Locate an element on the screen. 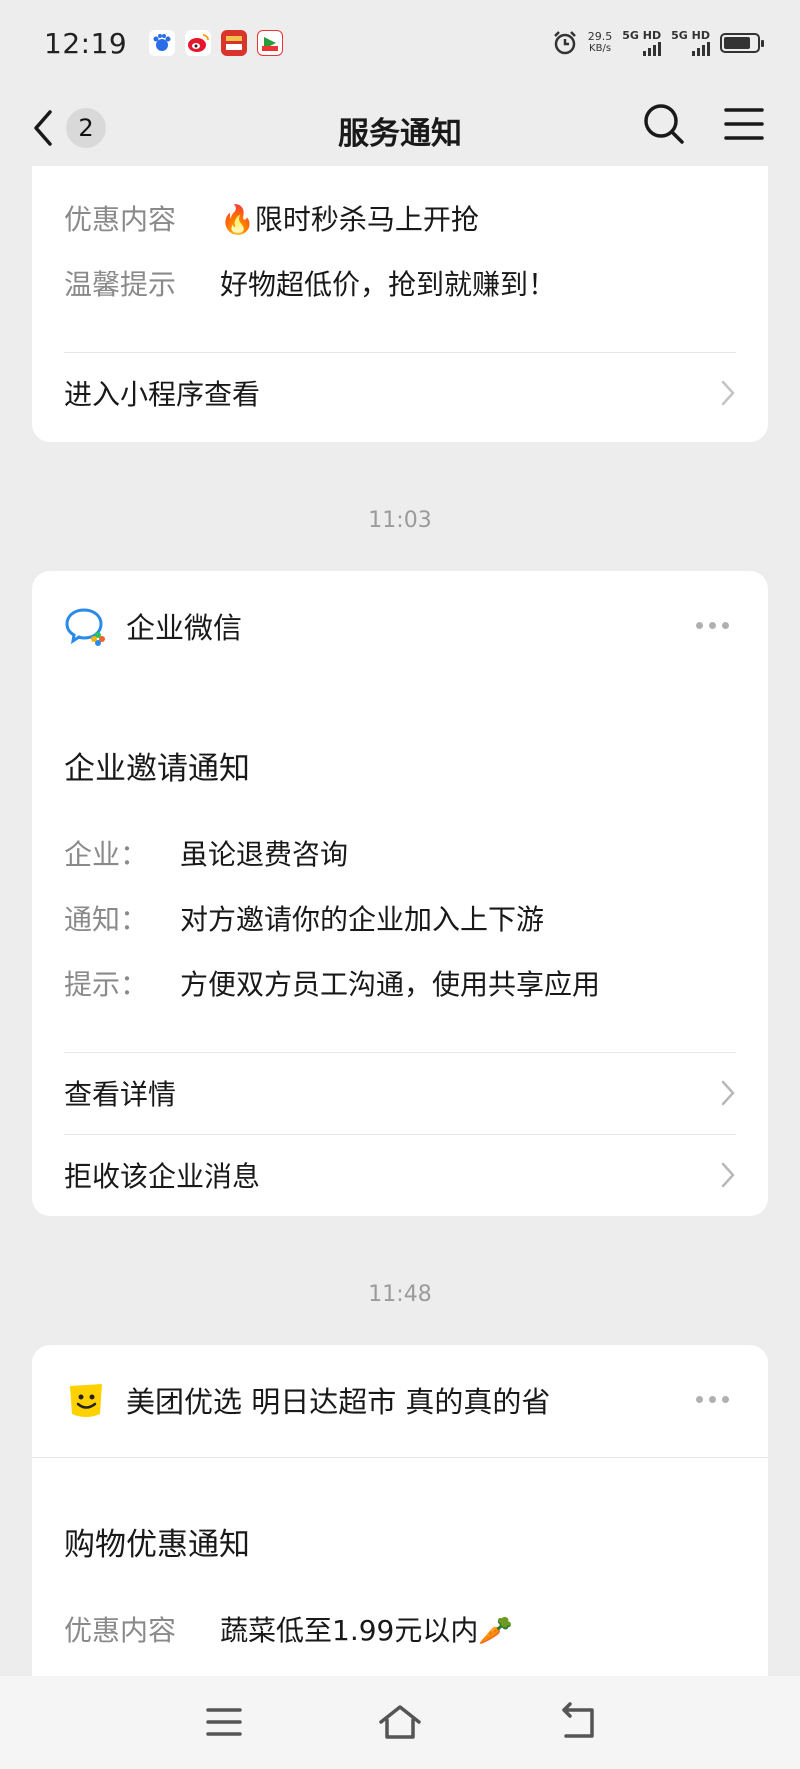 The image size is (800, 1769). system-back-button is located at coordinates (578, 1722).